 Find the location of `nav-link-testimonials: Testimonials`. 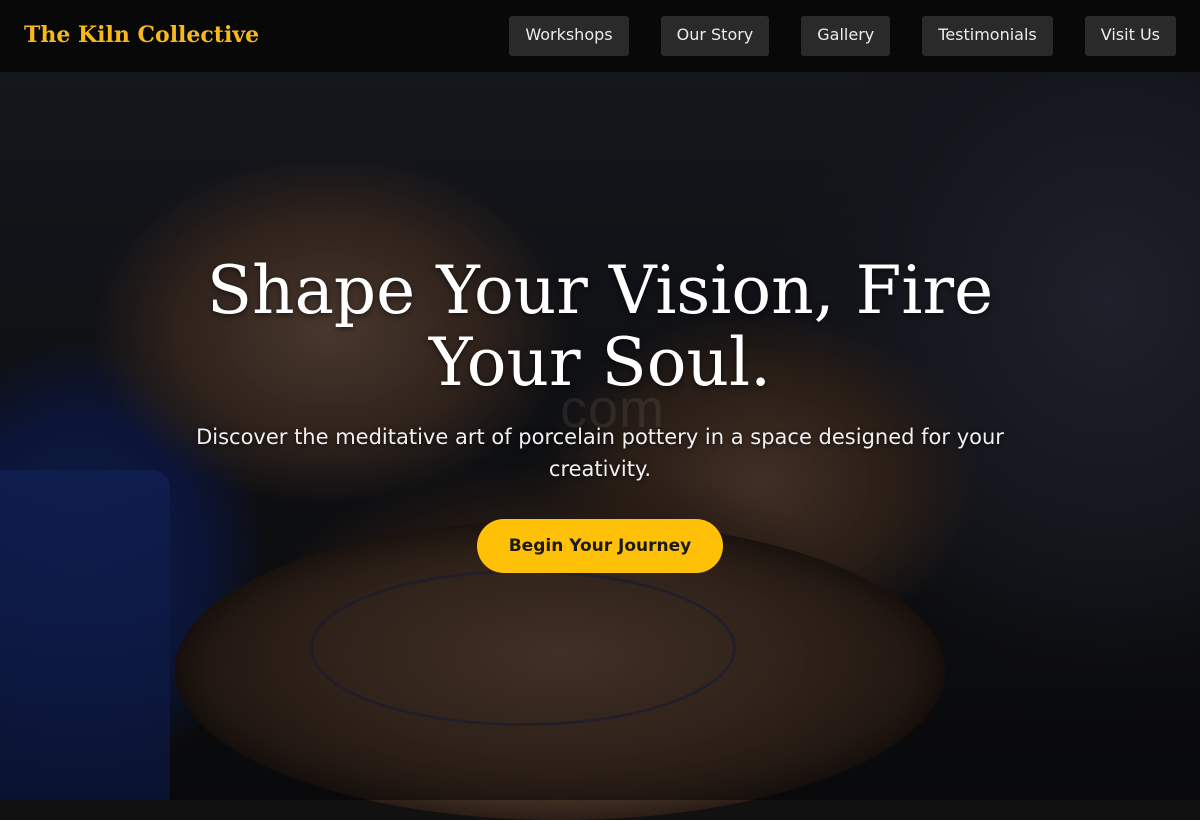

nav-link-testimonials: Testimonials is located at coordinates (987, 36).